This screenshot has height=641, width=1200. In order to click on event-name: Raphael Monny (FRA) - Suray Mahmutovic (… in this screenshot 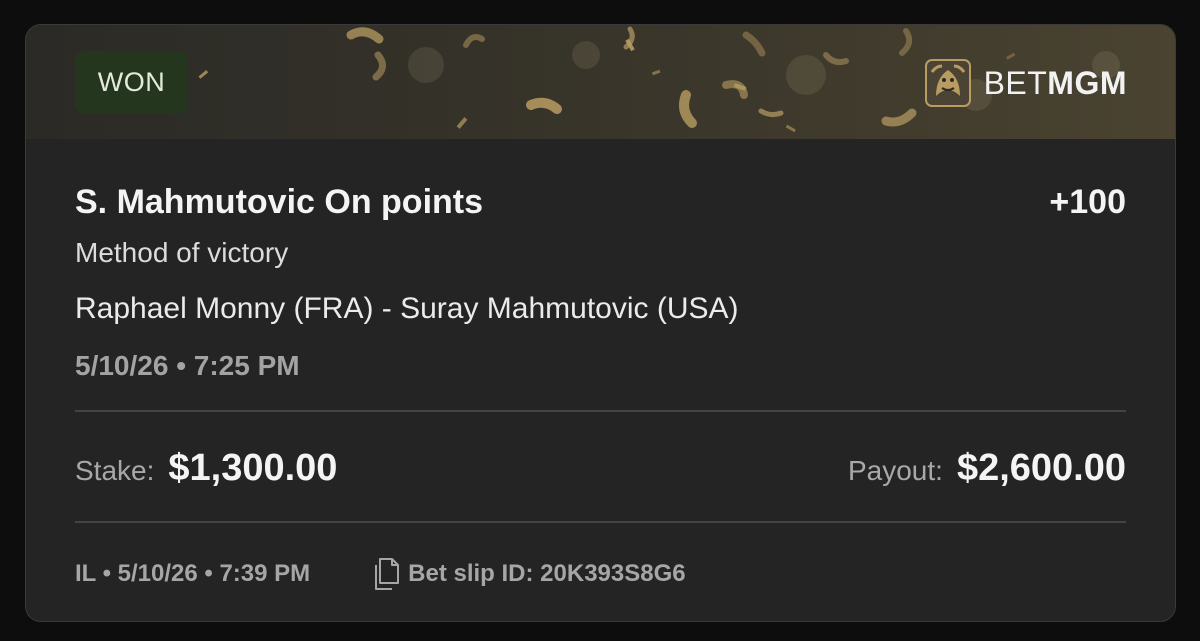, I will do `click(407, 308)`.